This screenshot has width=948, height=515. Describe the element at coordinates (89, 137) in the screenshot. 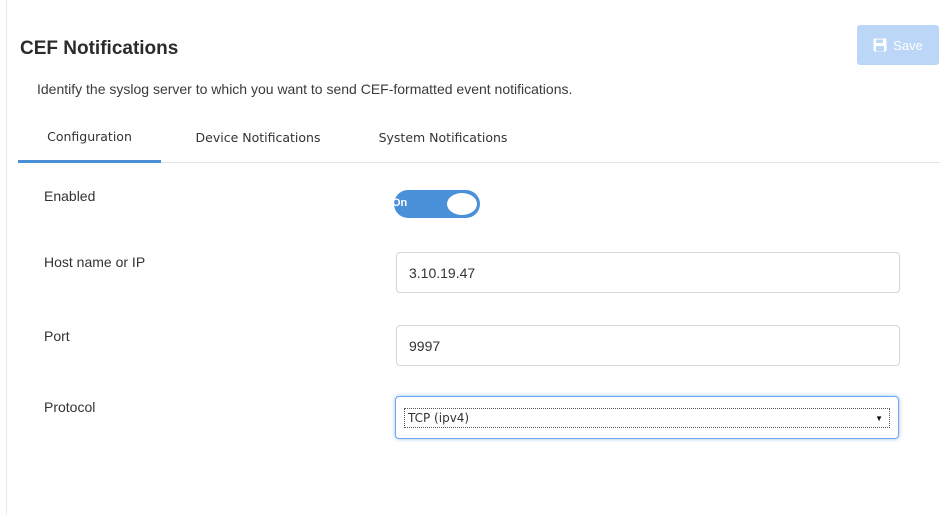

I see `tab-configuration: Configuration` at that location.